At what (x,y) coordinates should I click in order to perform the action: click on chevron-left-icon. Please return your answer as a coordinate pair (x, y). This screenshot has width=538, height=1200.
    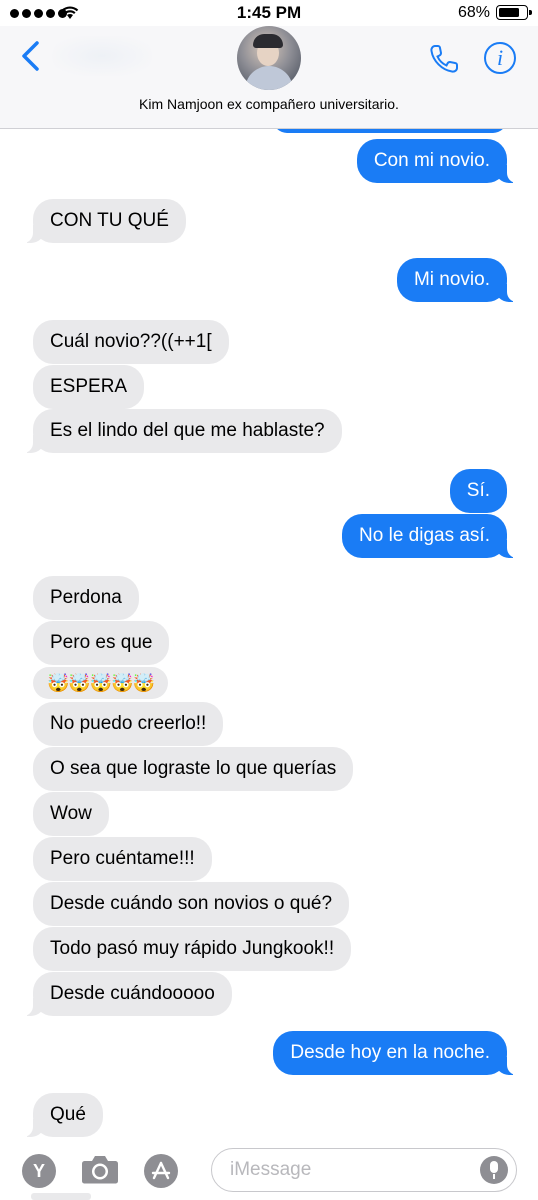
    Looking at the image, I should click on (31, 56).